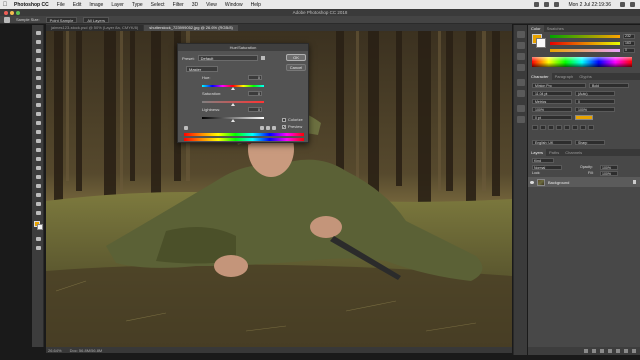  I want to click on text-color-swatch, so click(584, 117).